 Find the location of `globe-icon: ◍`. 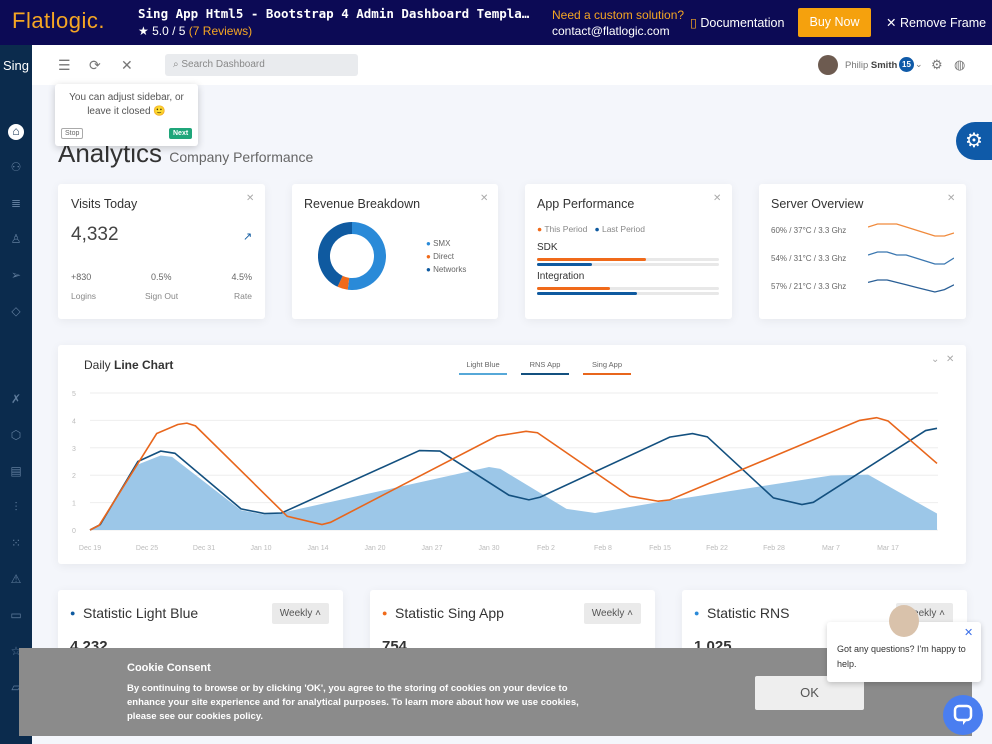

globe-icon: ◍ is located at coordinates (959, 65).